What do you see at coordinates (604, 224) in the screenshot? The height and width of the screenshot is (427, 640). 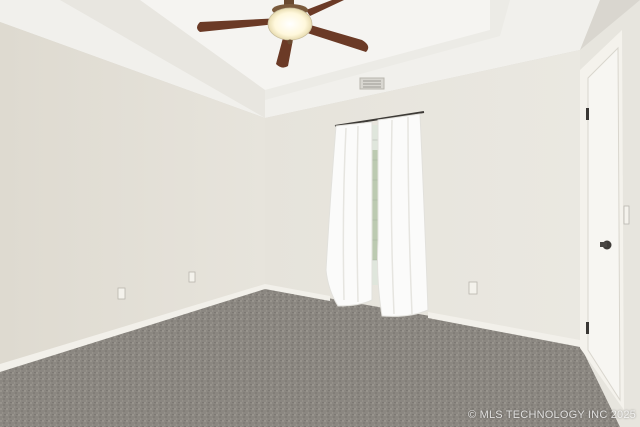 I see `door` at bounding box center [604, 224].